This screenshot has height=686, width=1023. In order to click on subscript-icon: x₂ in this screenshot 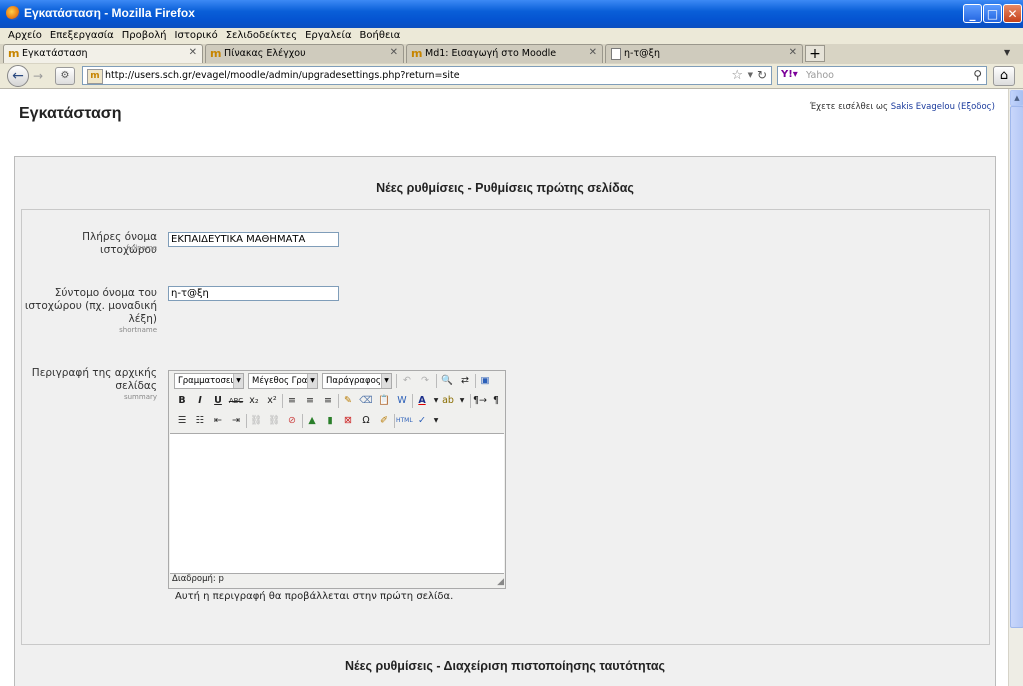, I will do `click(254, 401)`.